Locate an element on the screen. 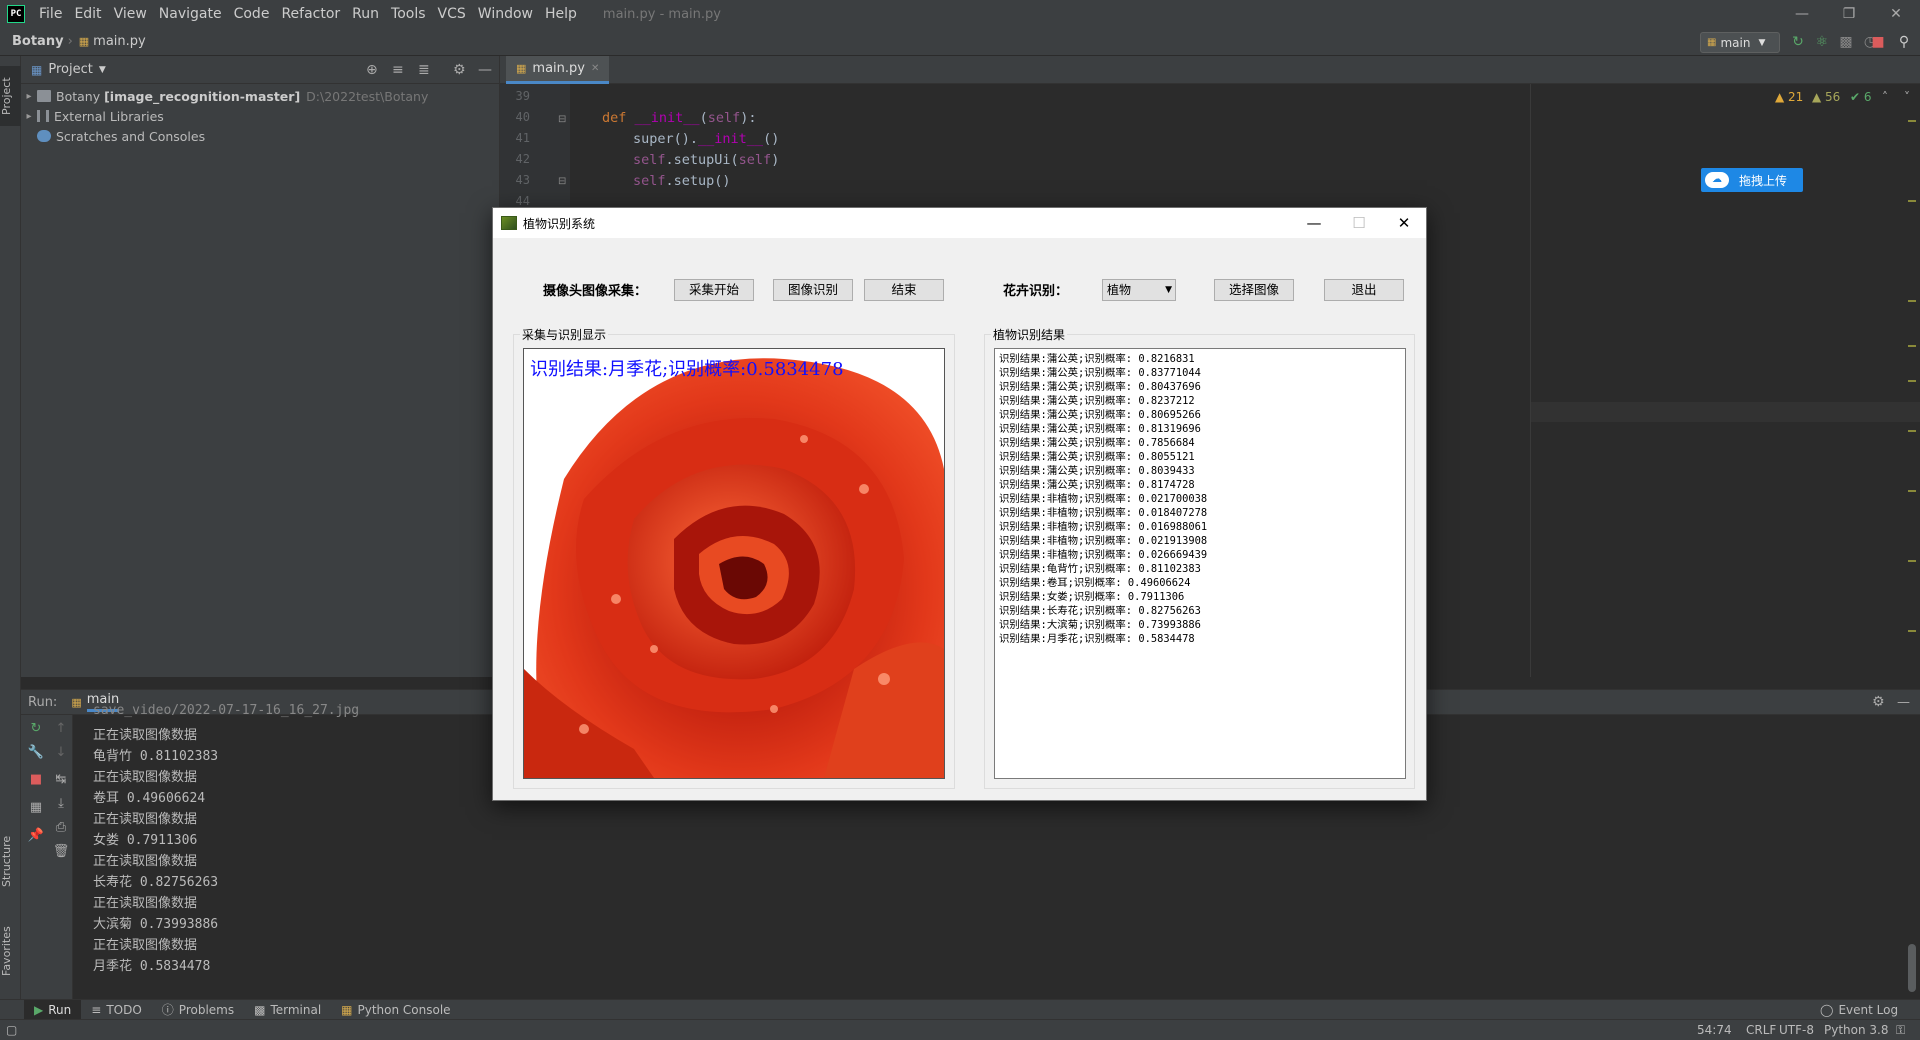  line-separator: CRLF is located at coordinates (1761, 1030).